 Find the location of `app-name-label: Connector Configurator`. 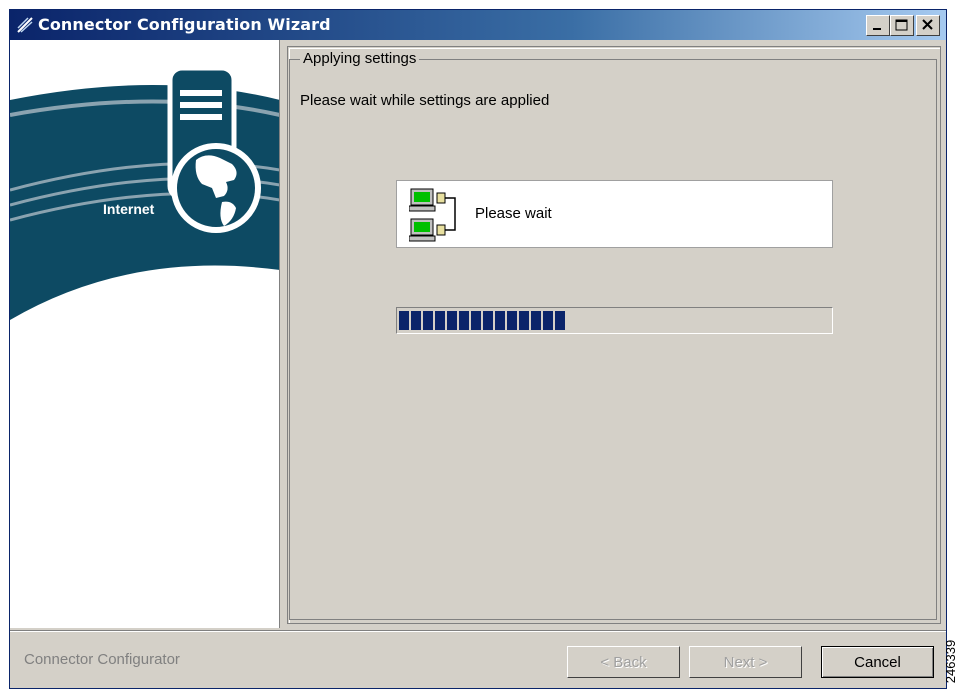

app-name-label: Connector Configurator is located at coordinates (102, 659).